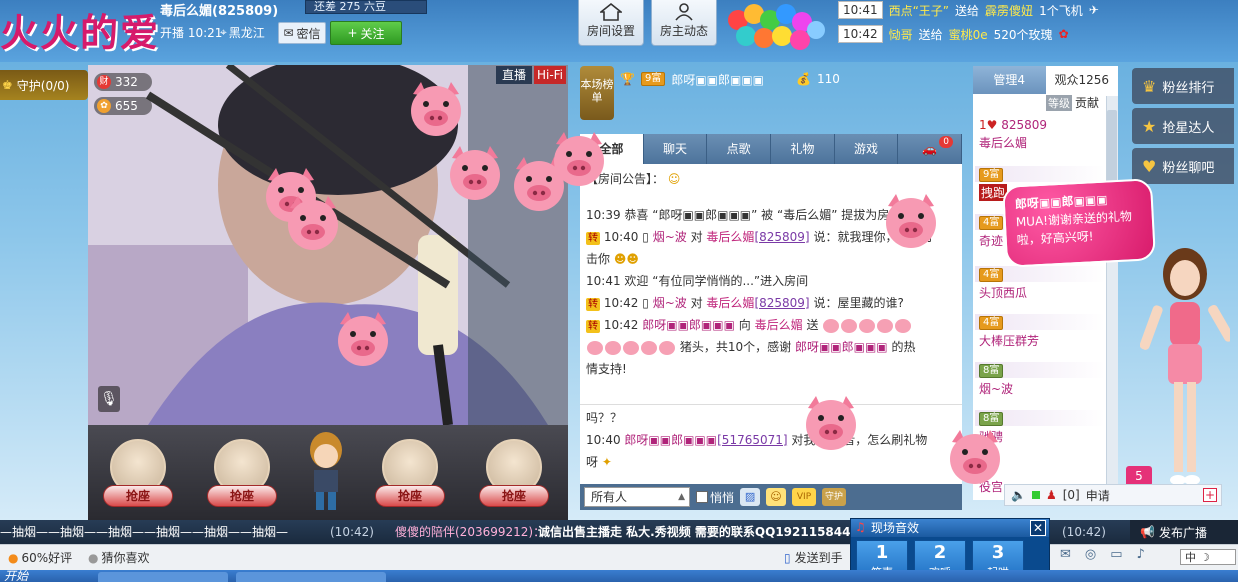  Describe the element at coordinates (804, 497) in the screenshot. I see `vip-button: VIP` at that location.